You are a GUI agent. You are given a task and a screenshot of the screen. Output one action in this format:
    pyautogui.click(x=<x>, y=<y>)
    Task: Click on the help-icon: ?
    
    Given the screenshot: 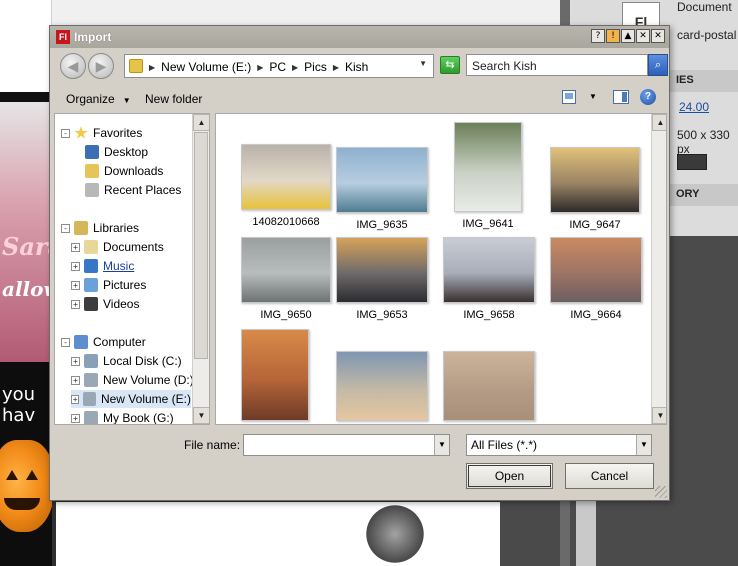 What is the action you would take?
    pyautogui.click(x=648, y=97)
    